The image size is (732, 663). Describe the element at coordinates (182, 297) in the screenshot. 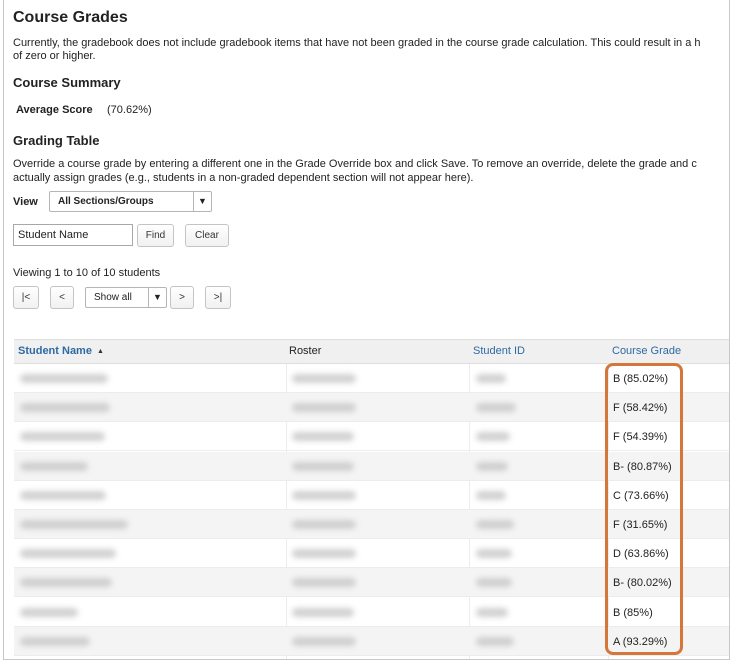

I see `next-page-button: >` at that location.